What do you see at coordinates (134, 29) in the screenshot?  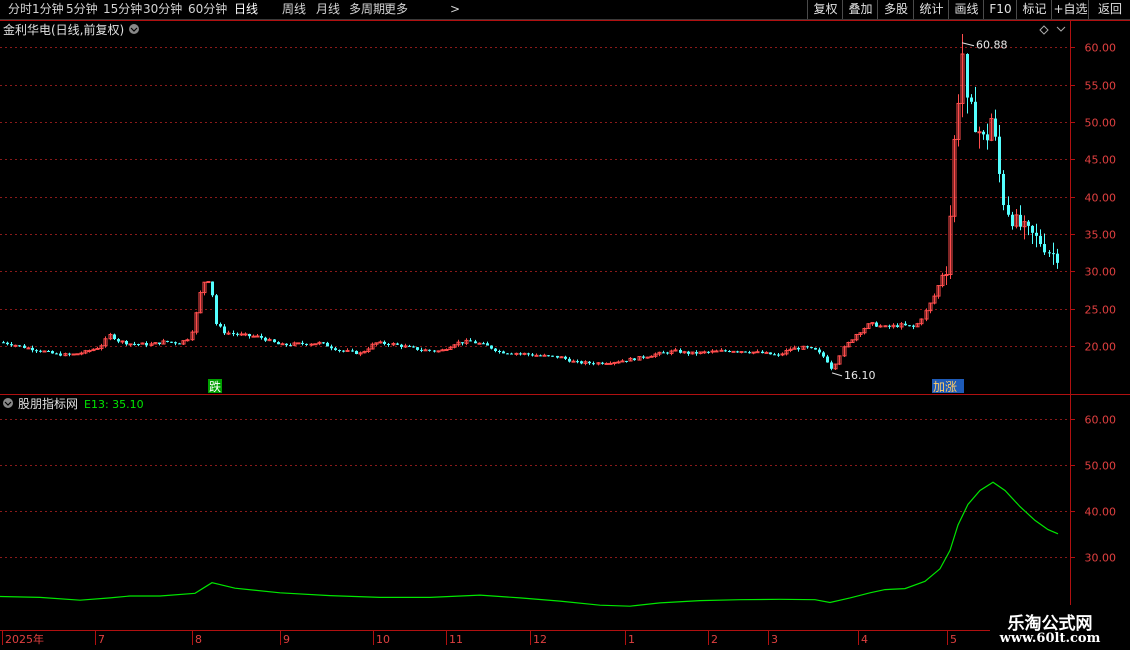 I see `main-dropdown-icon` at bounding box center [134, 29].